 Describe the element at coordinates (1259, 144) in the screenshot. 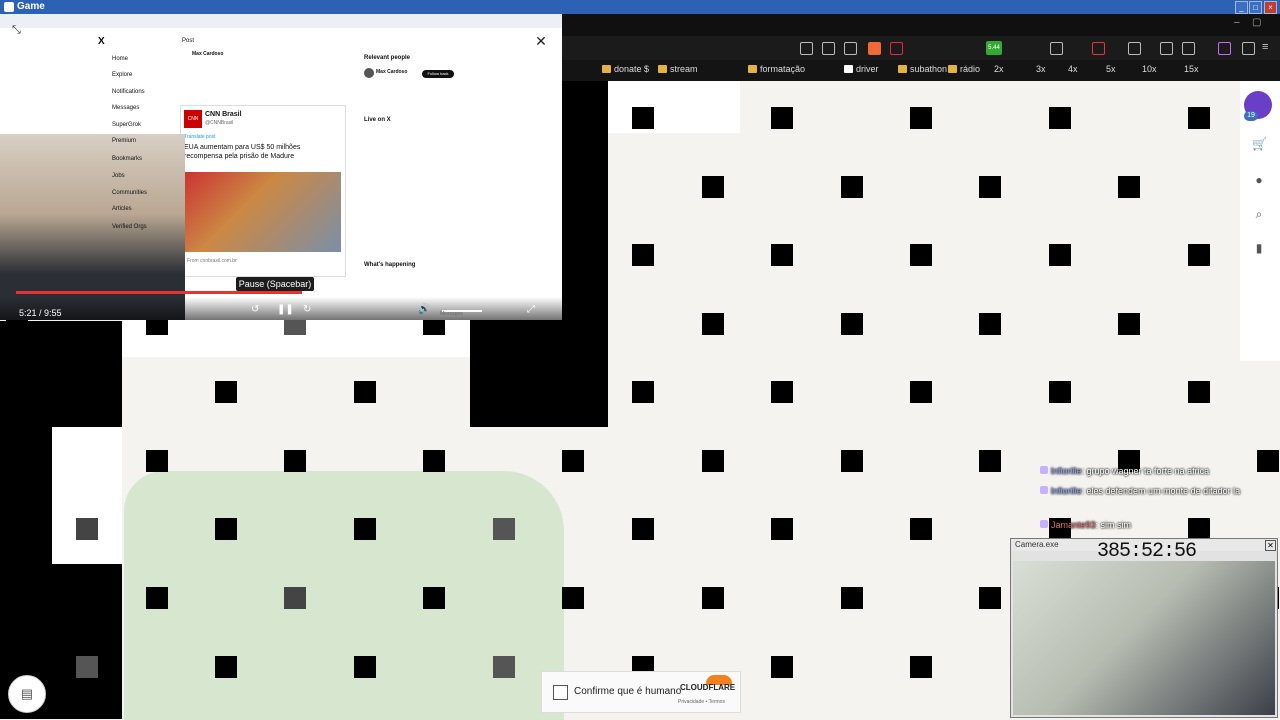

I see `cart-icon: 🛒` at that location.